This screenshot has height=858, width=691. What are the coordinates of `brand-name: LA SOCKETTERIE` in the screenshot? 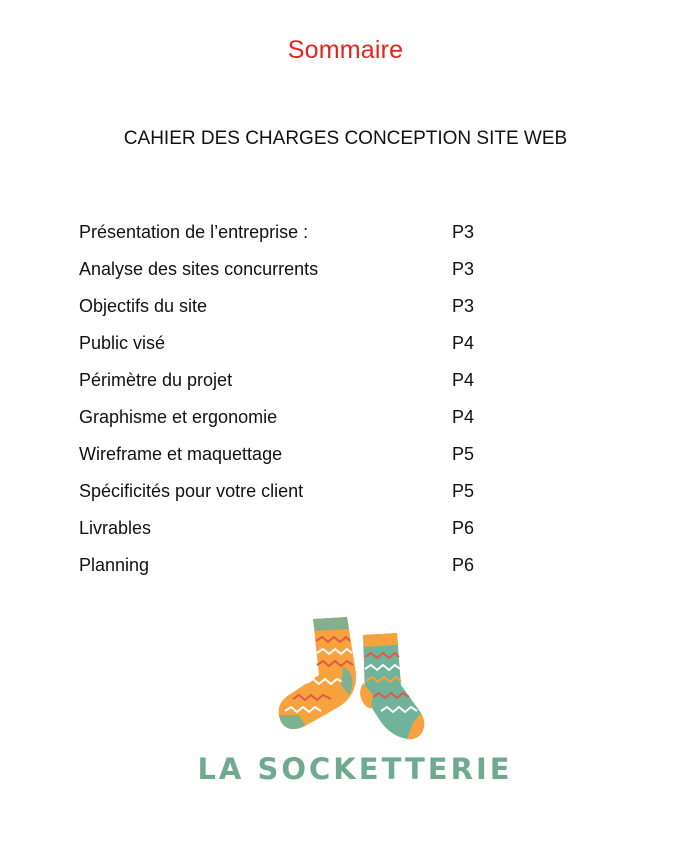 It's located at (355, 769).